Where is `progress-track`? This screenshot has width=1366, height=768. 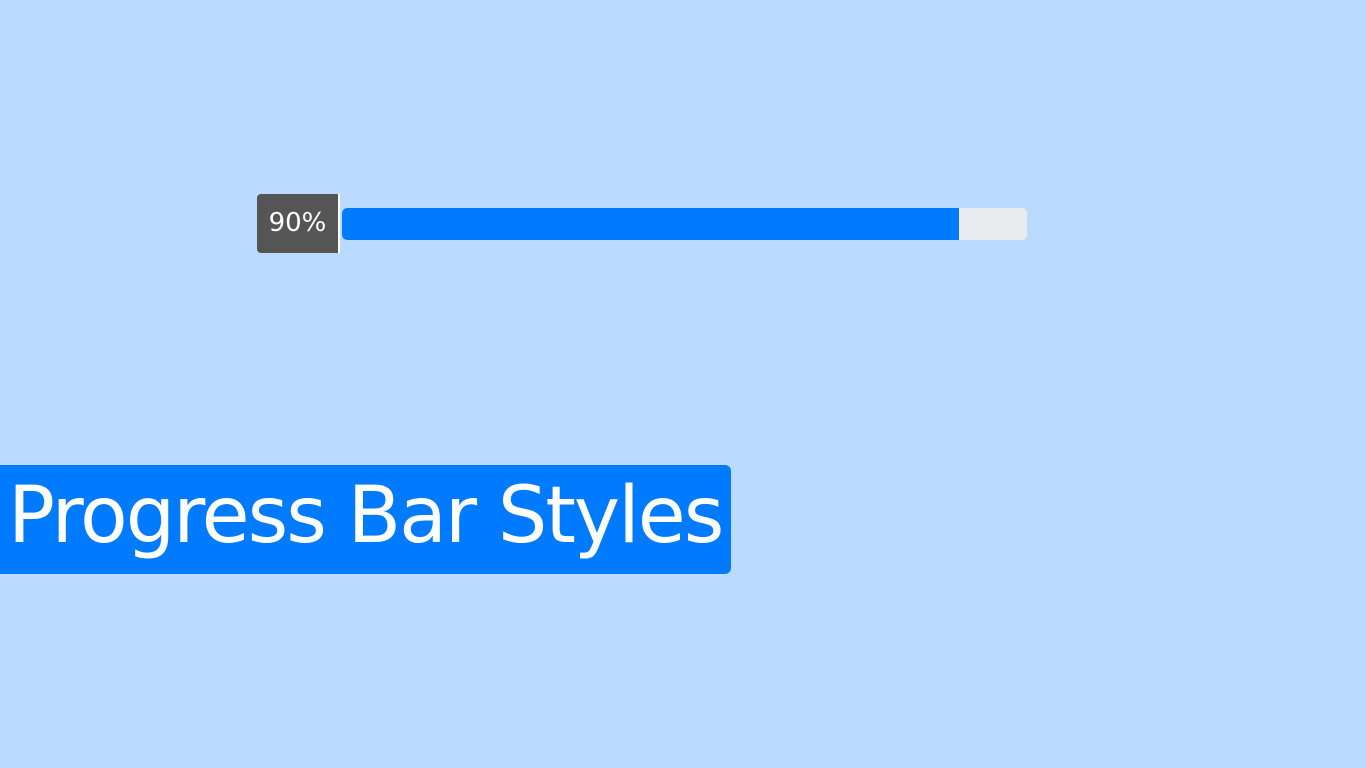 progress-track is located at coordinates (684, 224).